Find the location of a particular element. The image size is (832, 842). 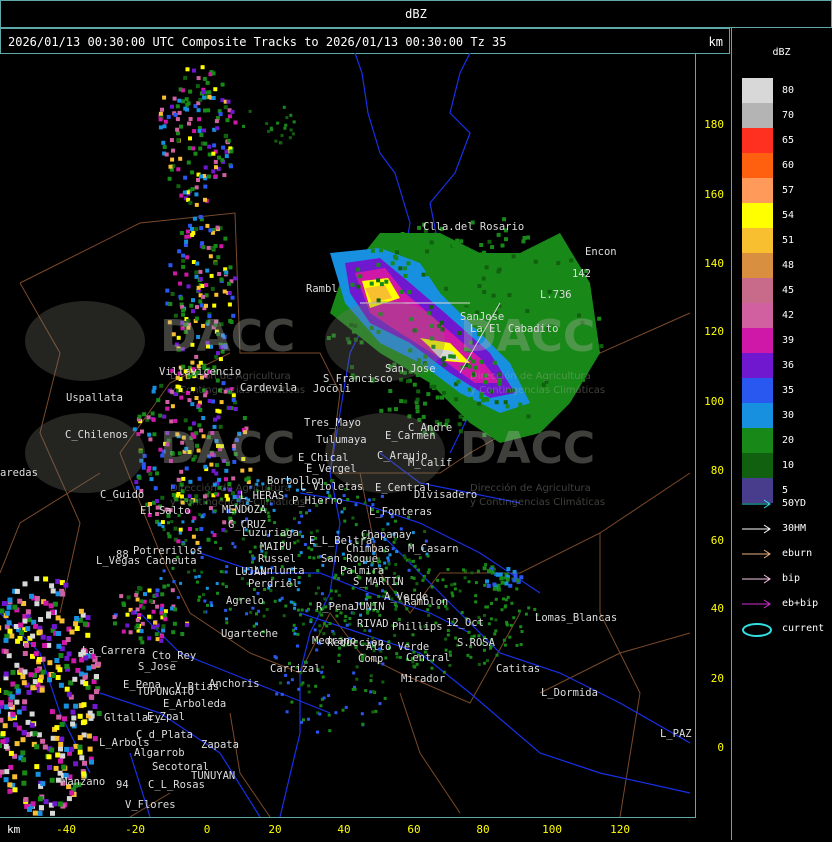

city-label: Lunlunta is located at coordinates (279, 571).